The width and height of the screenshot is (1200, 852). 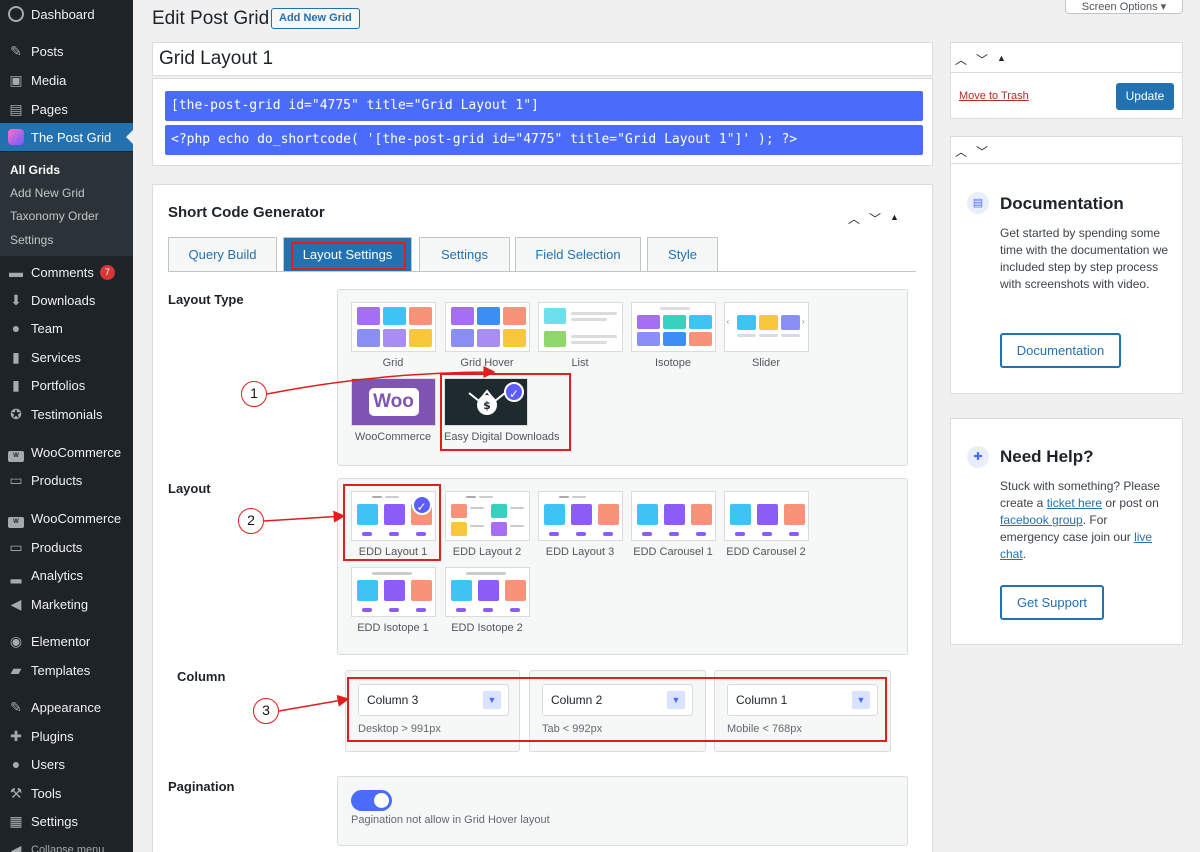 What do you see at coordinates (1052, 602) in the screenshot?
I see `get-support-button: Get Support` at bounding box center [1052, 602].